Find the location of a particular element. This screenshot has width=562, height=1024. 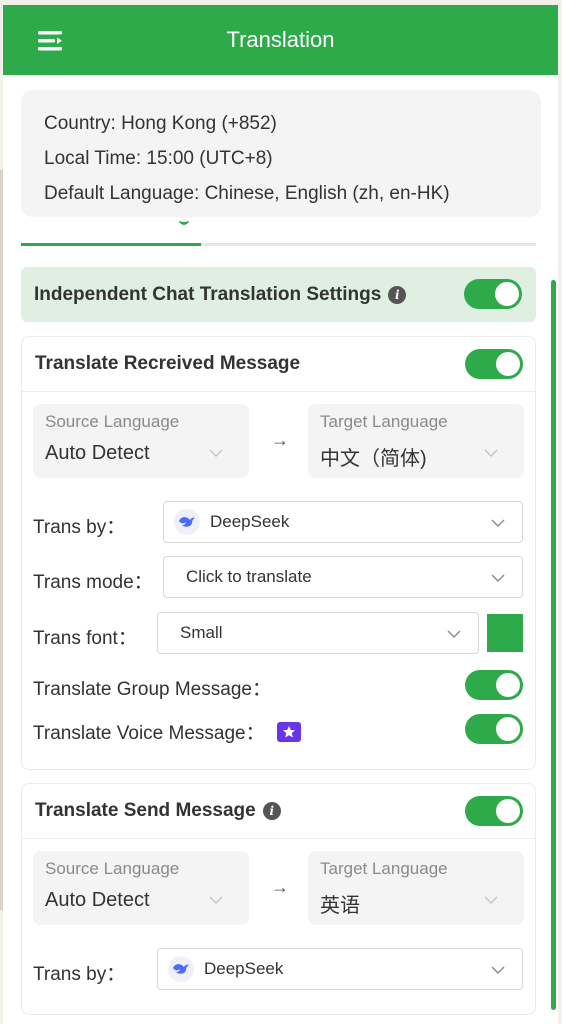

independent-settings-row: Independent Chat Translation Settings i is located at coordinates (278, 294).